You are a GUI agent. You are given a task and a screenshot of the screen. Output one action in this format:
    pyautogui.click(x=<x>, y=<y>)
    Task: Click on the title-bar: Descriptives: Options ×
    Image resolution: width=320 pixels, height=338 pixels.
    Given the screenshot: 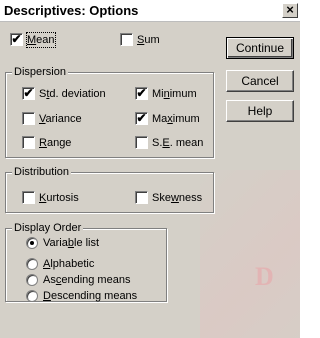 What is the action you would take?
    pyautogui.click(x=150, y=11)
    